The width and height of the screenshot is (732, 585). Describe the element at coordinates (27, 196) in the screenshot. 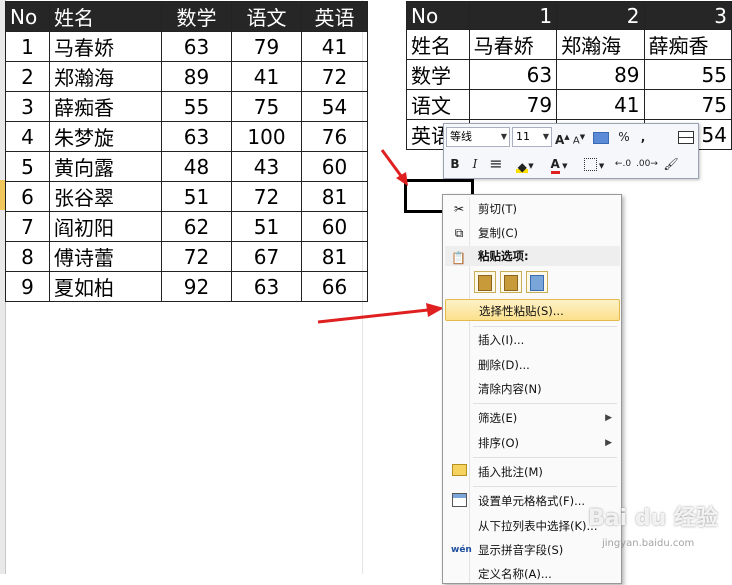

I see `cell: 6` at that location.